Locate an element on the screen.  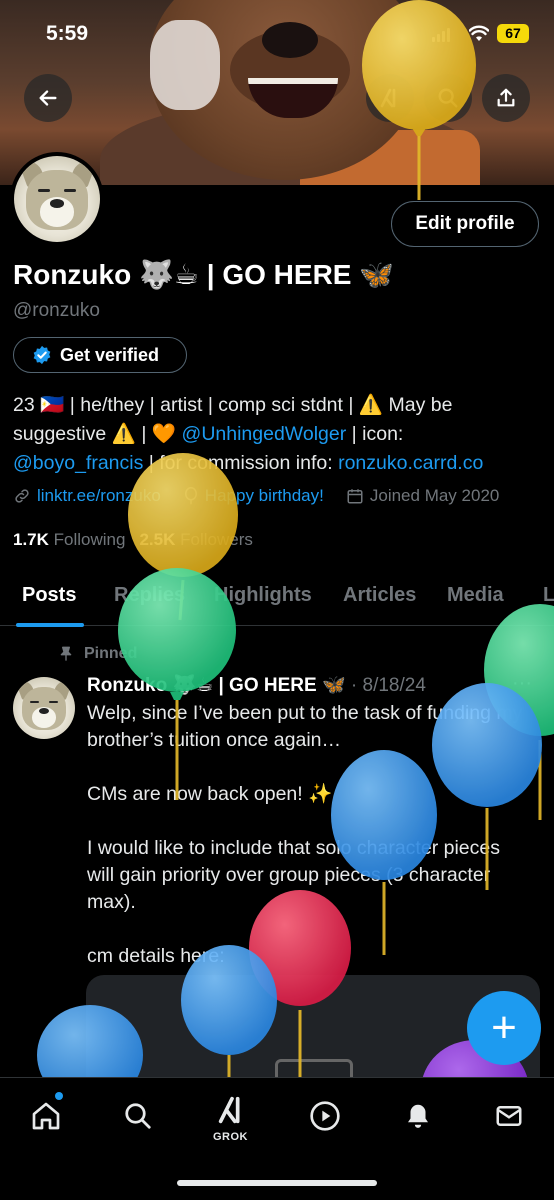
nav-messages is located at coordinates (509, 1116).